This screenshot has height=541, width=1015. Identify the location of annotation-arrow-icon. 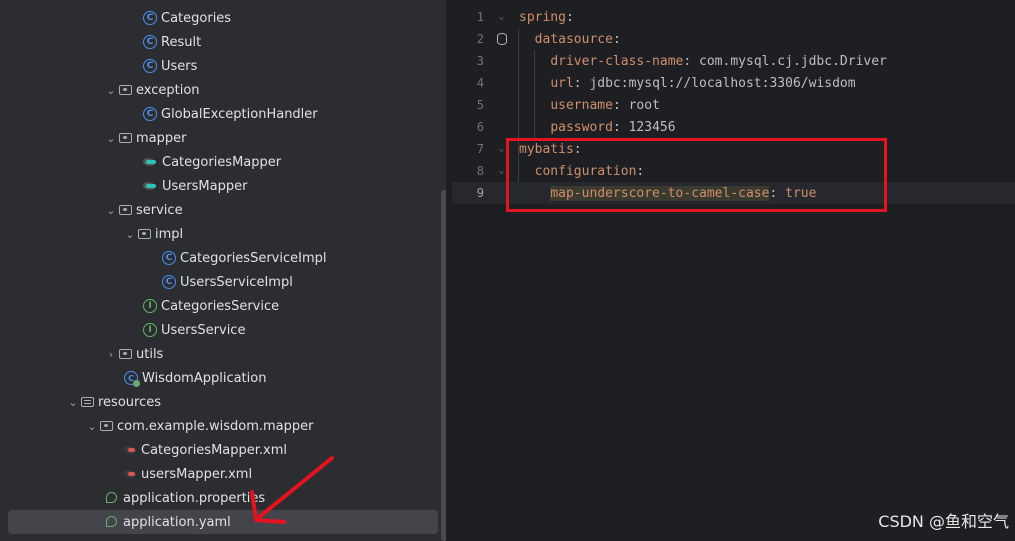
(292, 490).